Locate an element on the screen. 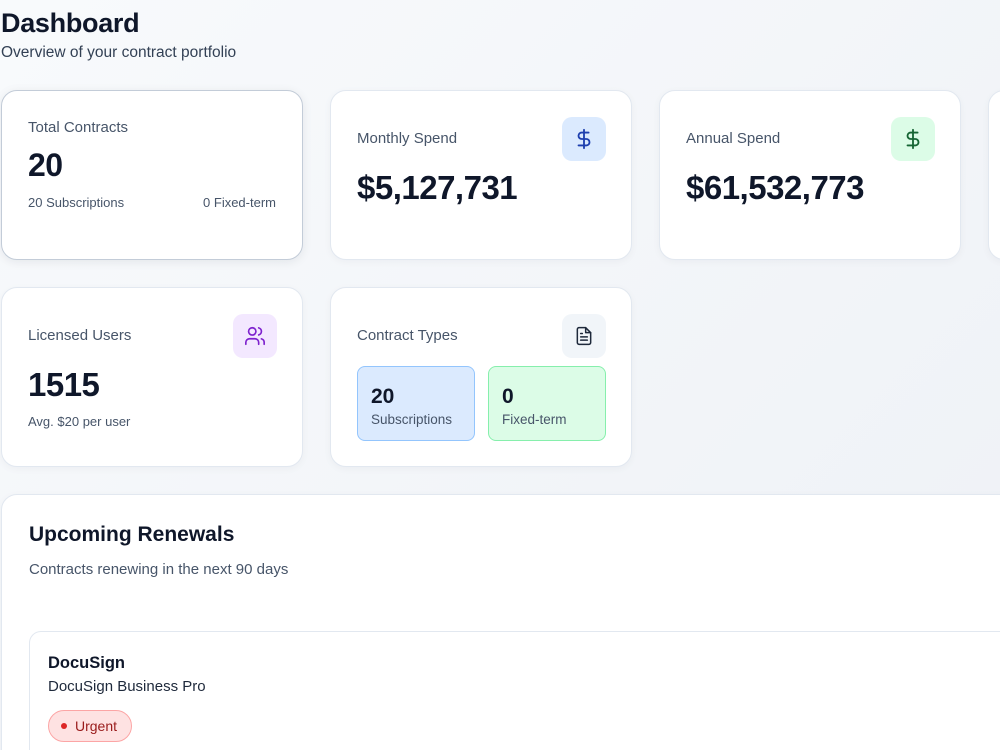  subscriptions-label: Subscriptions is located at coordinates (412, 419).